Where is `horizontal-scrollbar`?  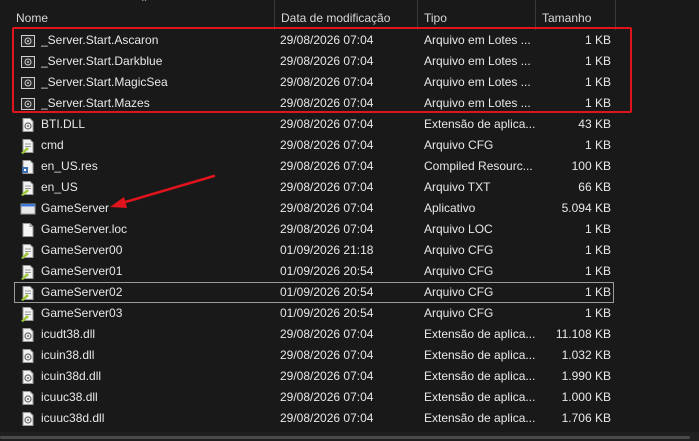
horizontal-scrollbar is located at coordinates (349, 436).